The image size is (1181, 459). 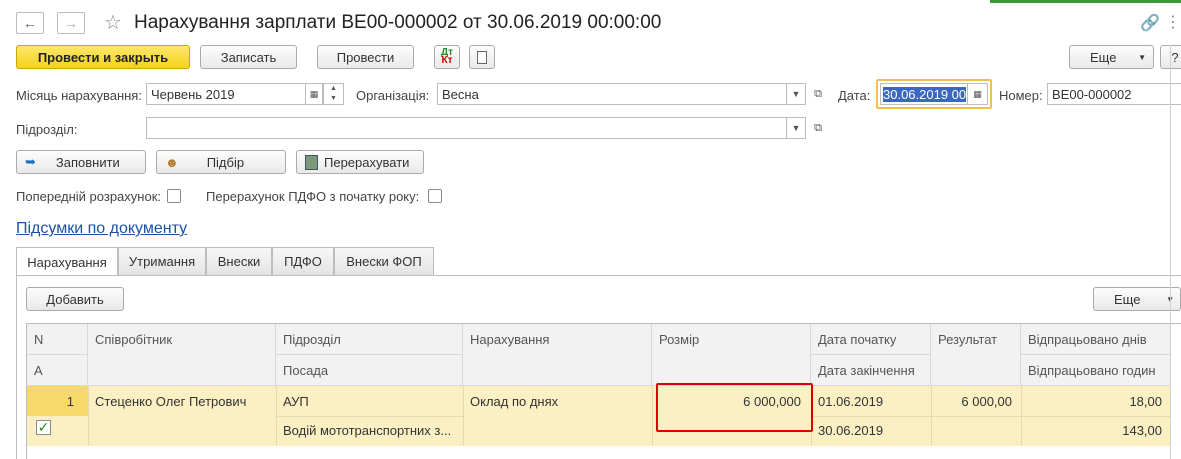 I want to click on organization-field: Весна, so click(x=612, y=94).